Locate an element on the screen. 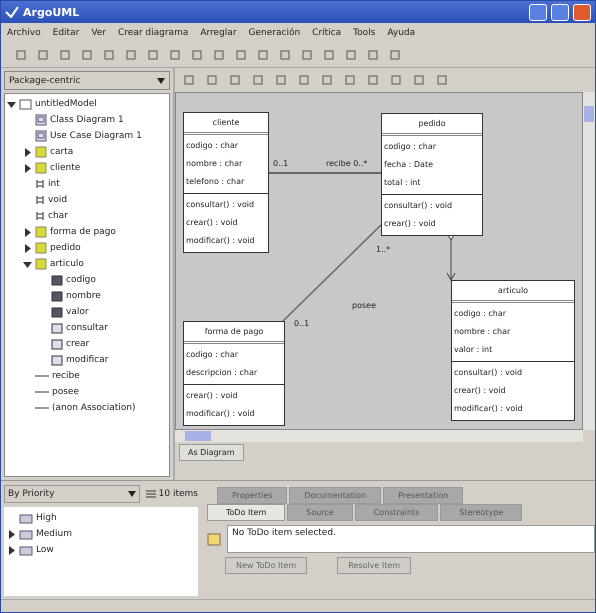 This screenshot has width=596, height=613. minimize-button is located at coordinates (538, 12).